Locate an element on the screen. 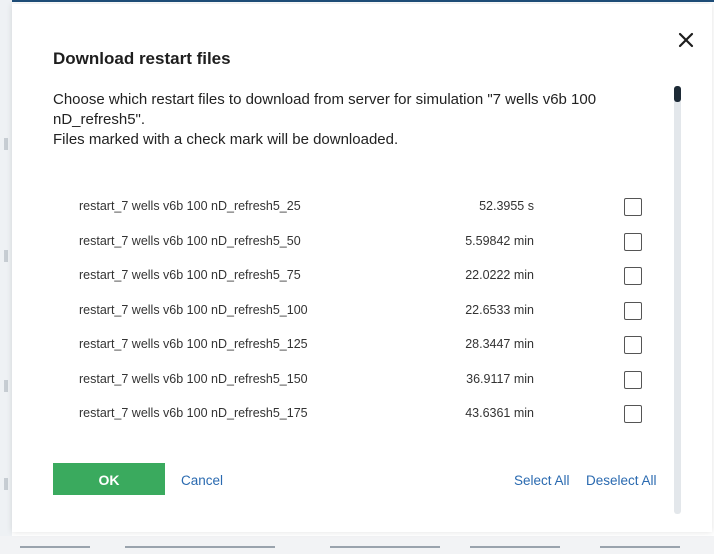 The height and width of the screenshot is (554, 714). close-button is located at coordinates (686, 40).